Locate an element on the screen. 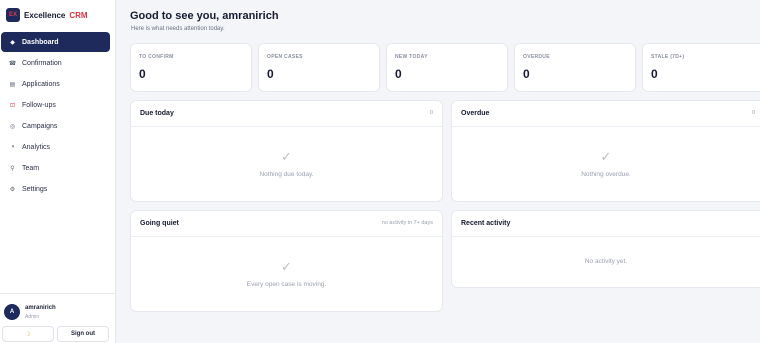 The image size is (760, 343). card-title: Due today is located at coordinates (157, 113).